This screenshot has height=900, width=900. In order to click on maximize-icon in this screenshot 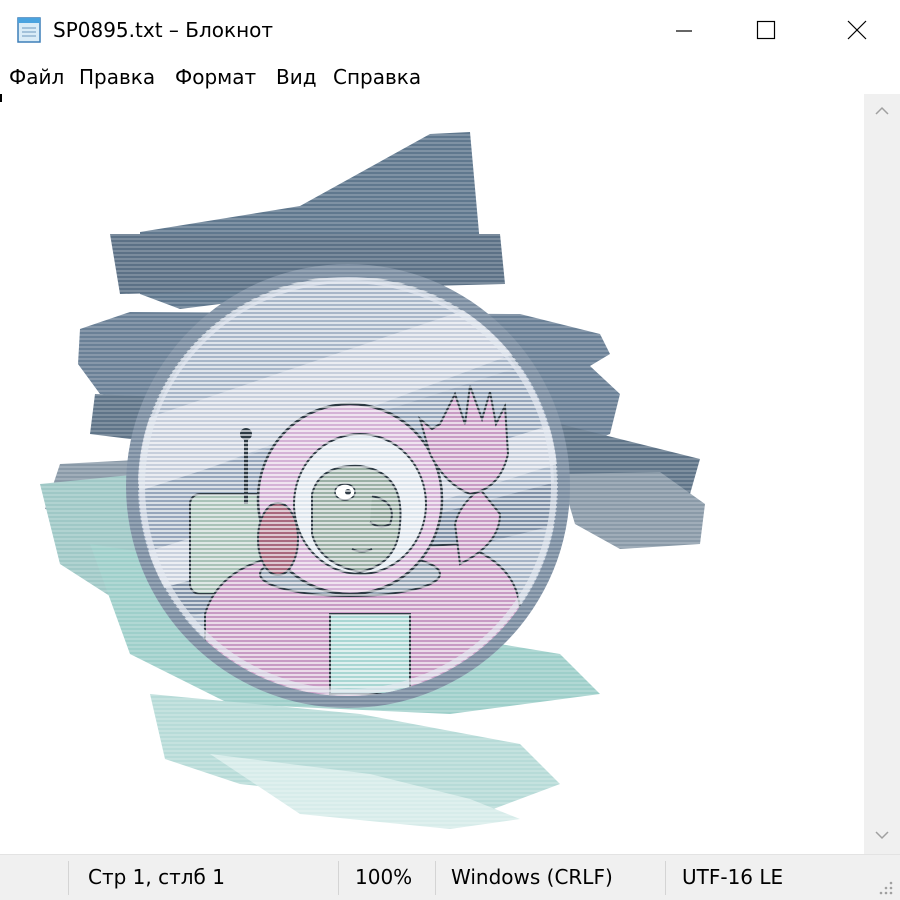, I will do `click(766, 30)`.